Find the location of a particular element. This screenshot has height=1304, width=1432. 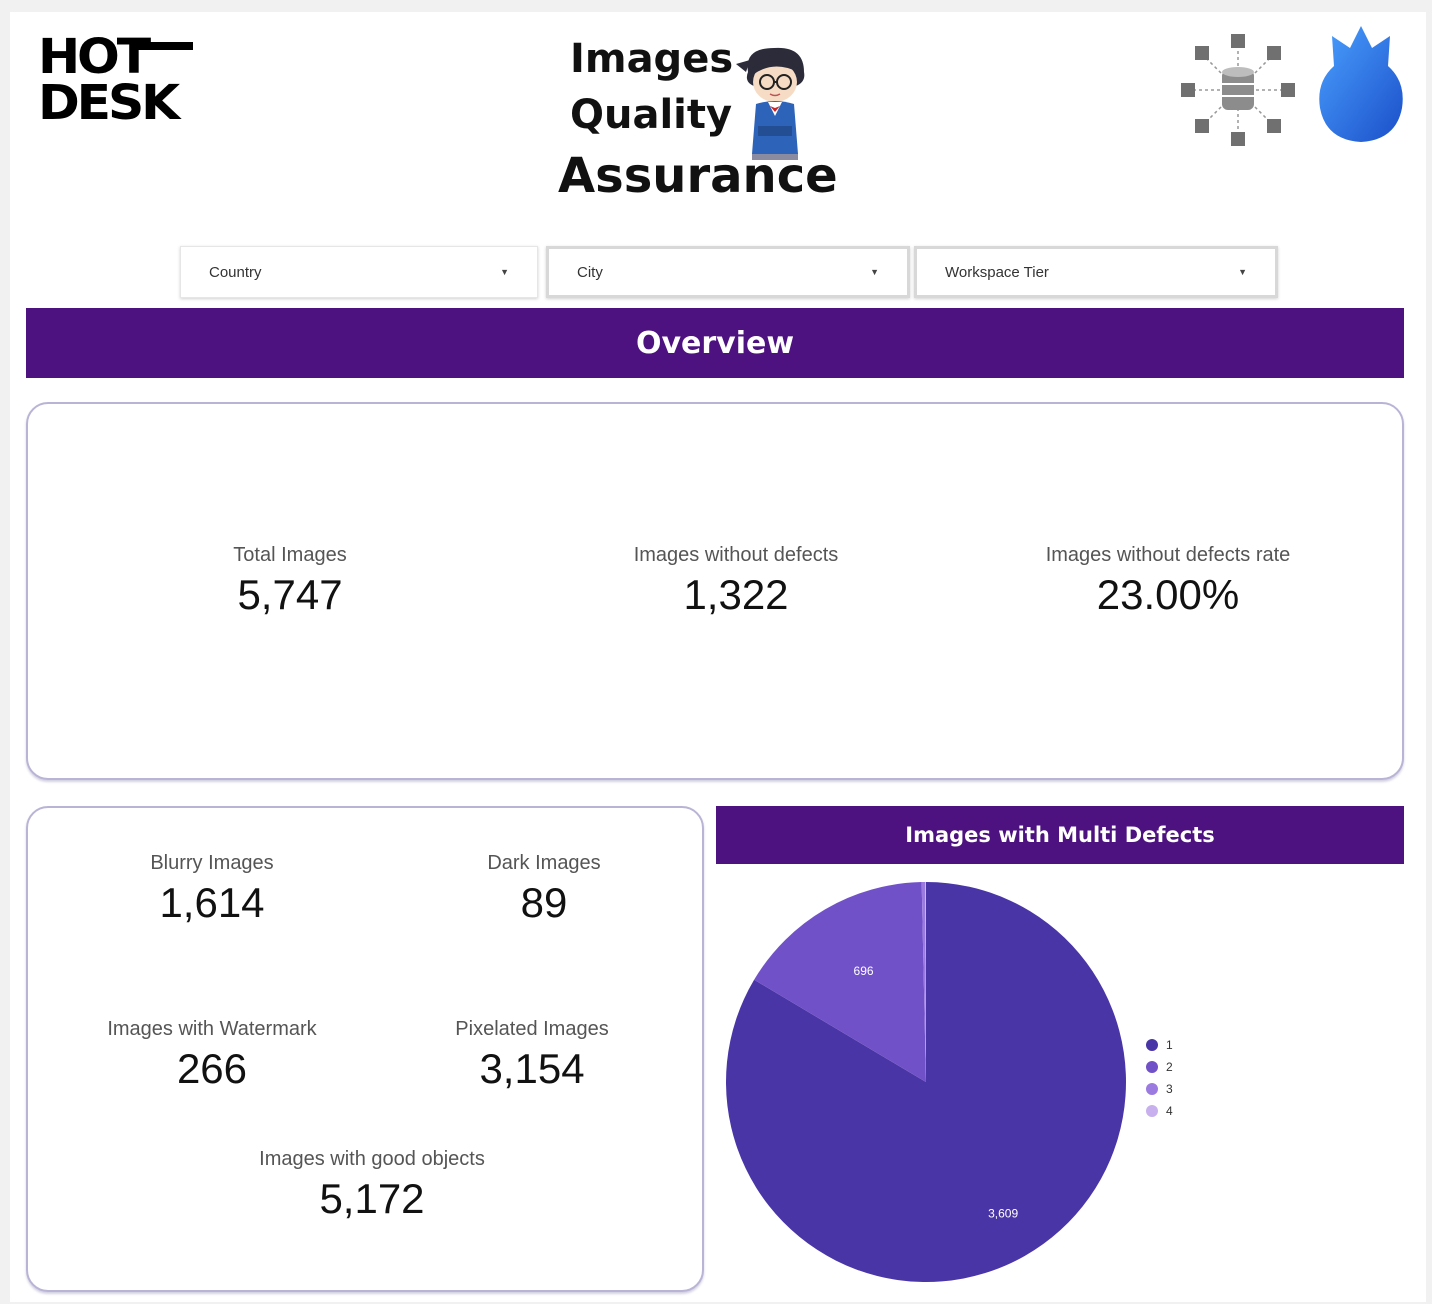

kpi-images-with-watermark: Images with Watermark 266 is located at coordinates (211, 1055).